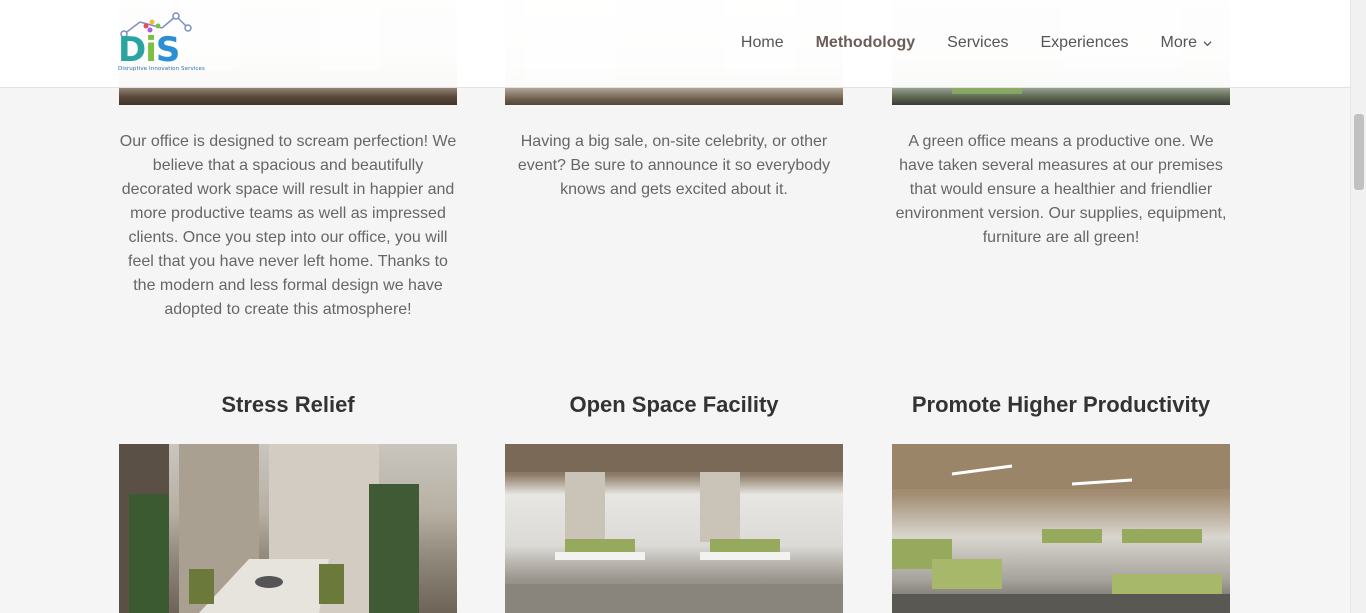  I want to click on nav-label: Services, so click(978, 42).